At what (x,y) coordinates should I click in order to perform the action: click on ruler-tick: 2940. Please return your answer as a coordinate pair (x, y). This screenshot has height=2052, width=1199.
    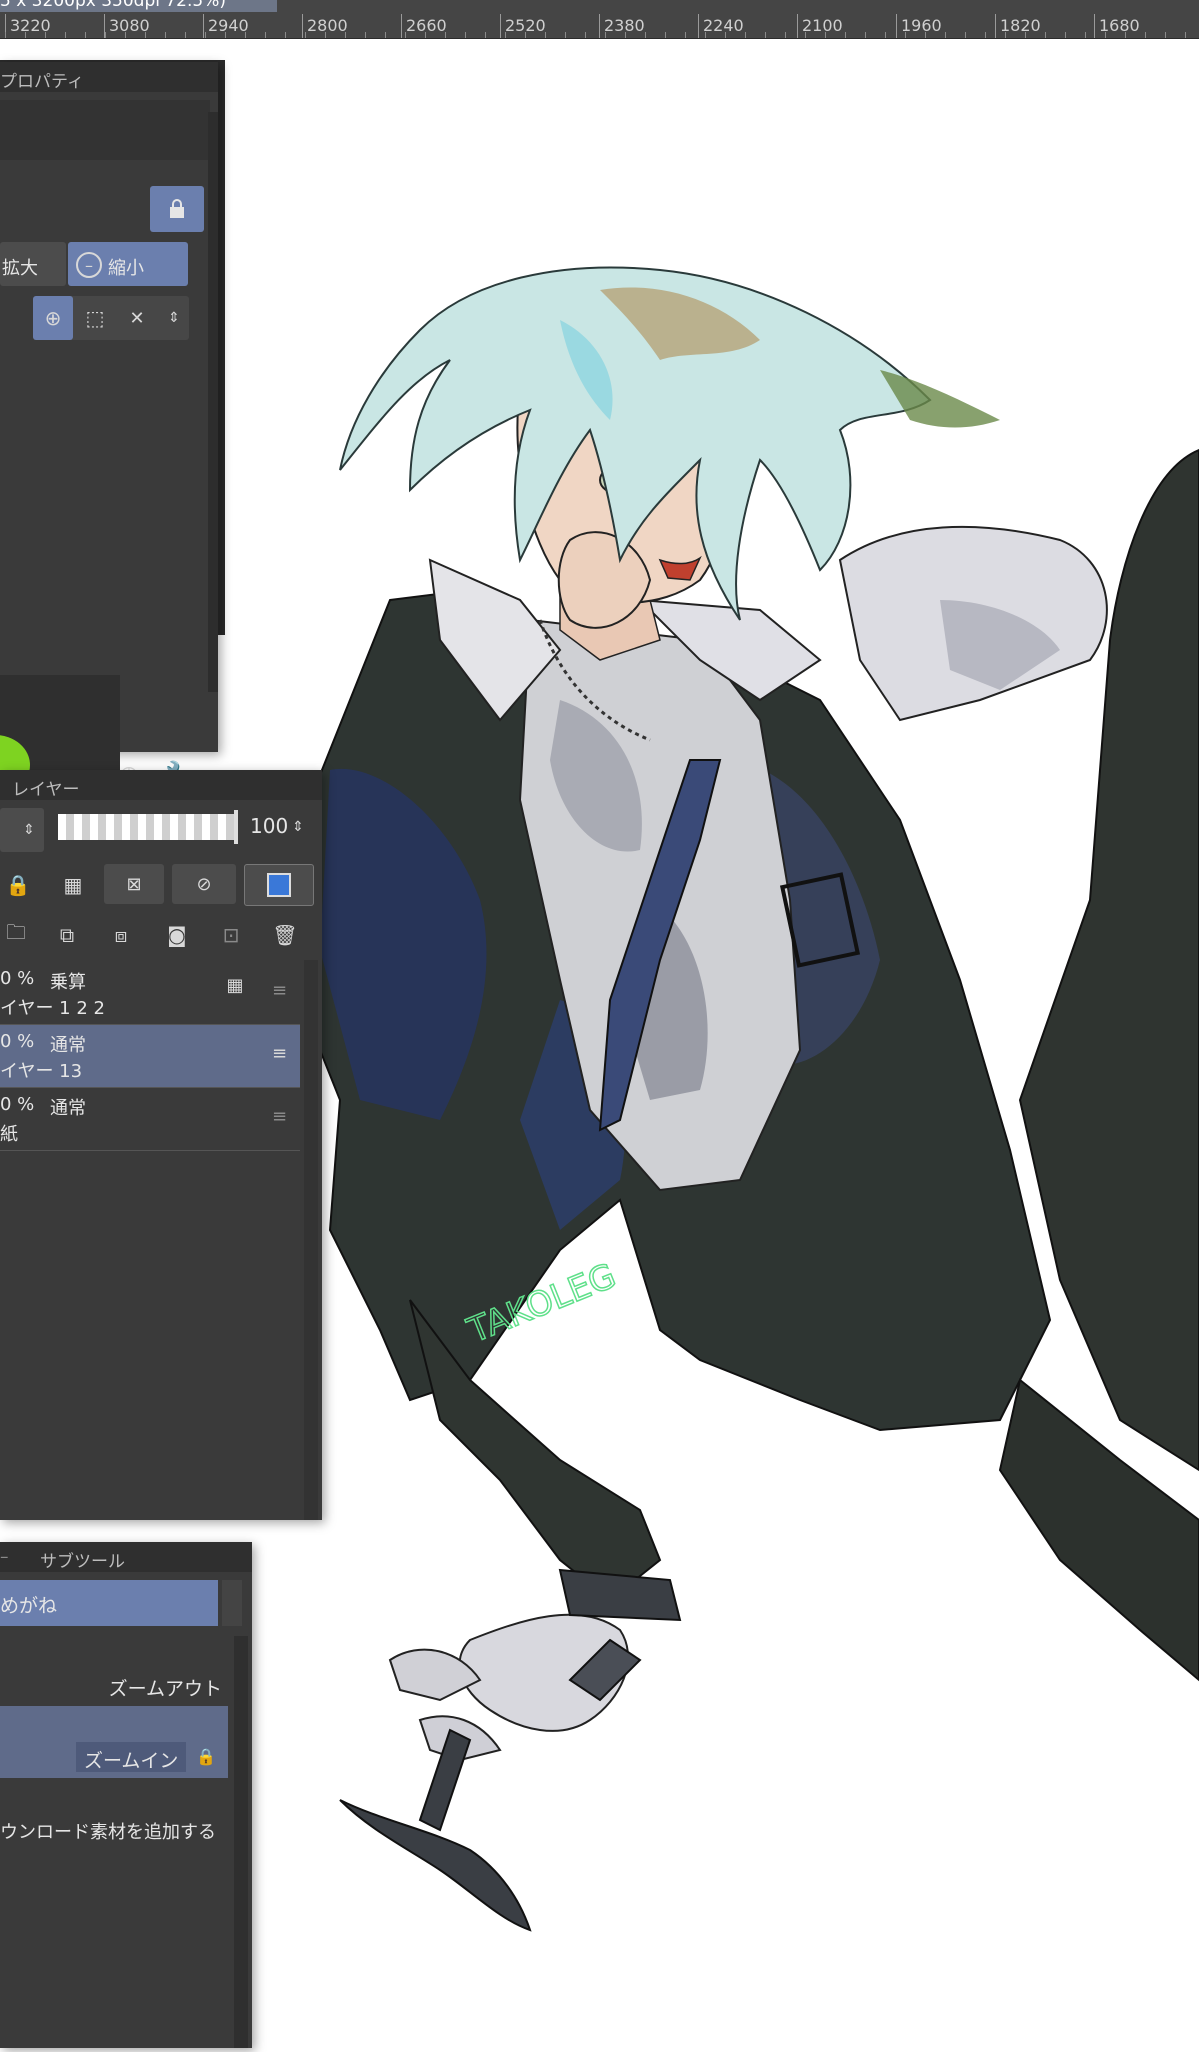
    Looking at the image, I should click on (226, 26).